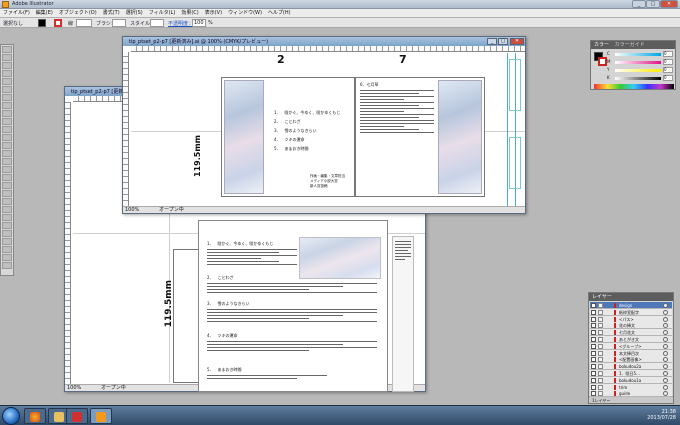 The image size is (680, 425). What do you see at coordinates (74, 388) in the screenshot?
I see `back-zoom-level: 100%` at bounding box center [74, 388].